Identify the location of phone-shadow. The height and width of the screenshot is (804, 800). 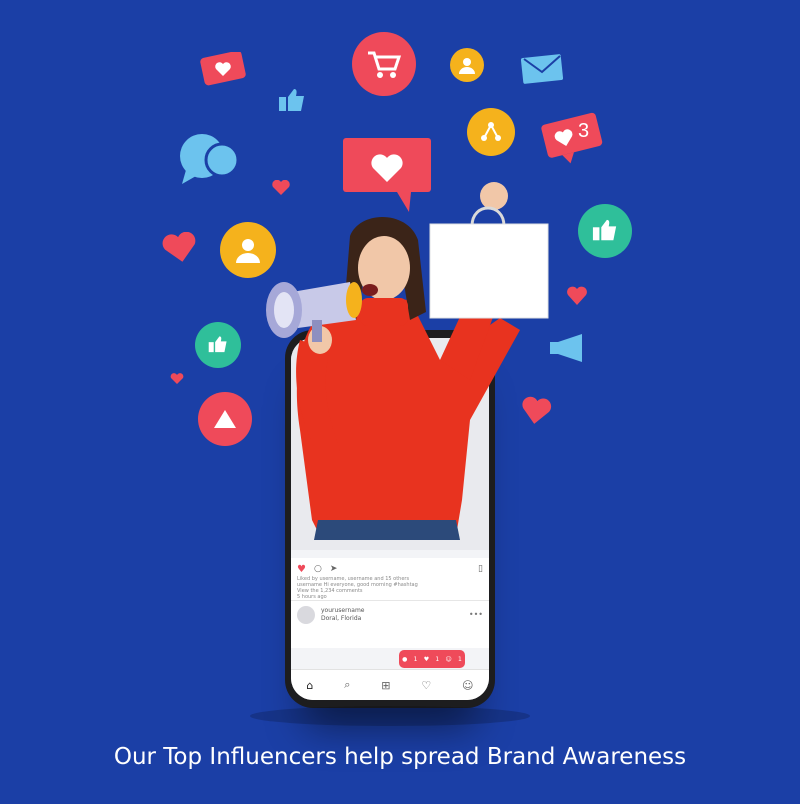
(390, 716).